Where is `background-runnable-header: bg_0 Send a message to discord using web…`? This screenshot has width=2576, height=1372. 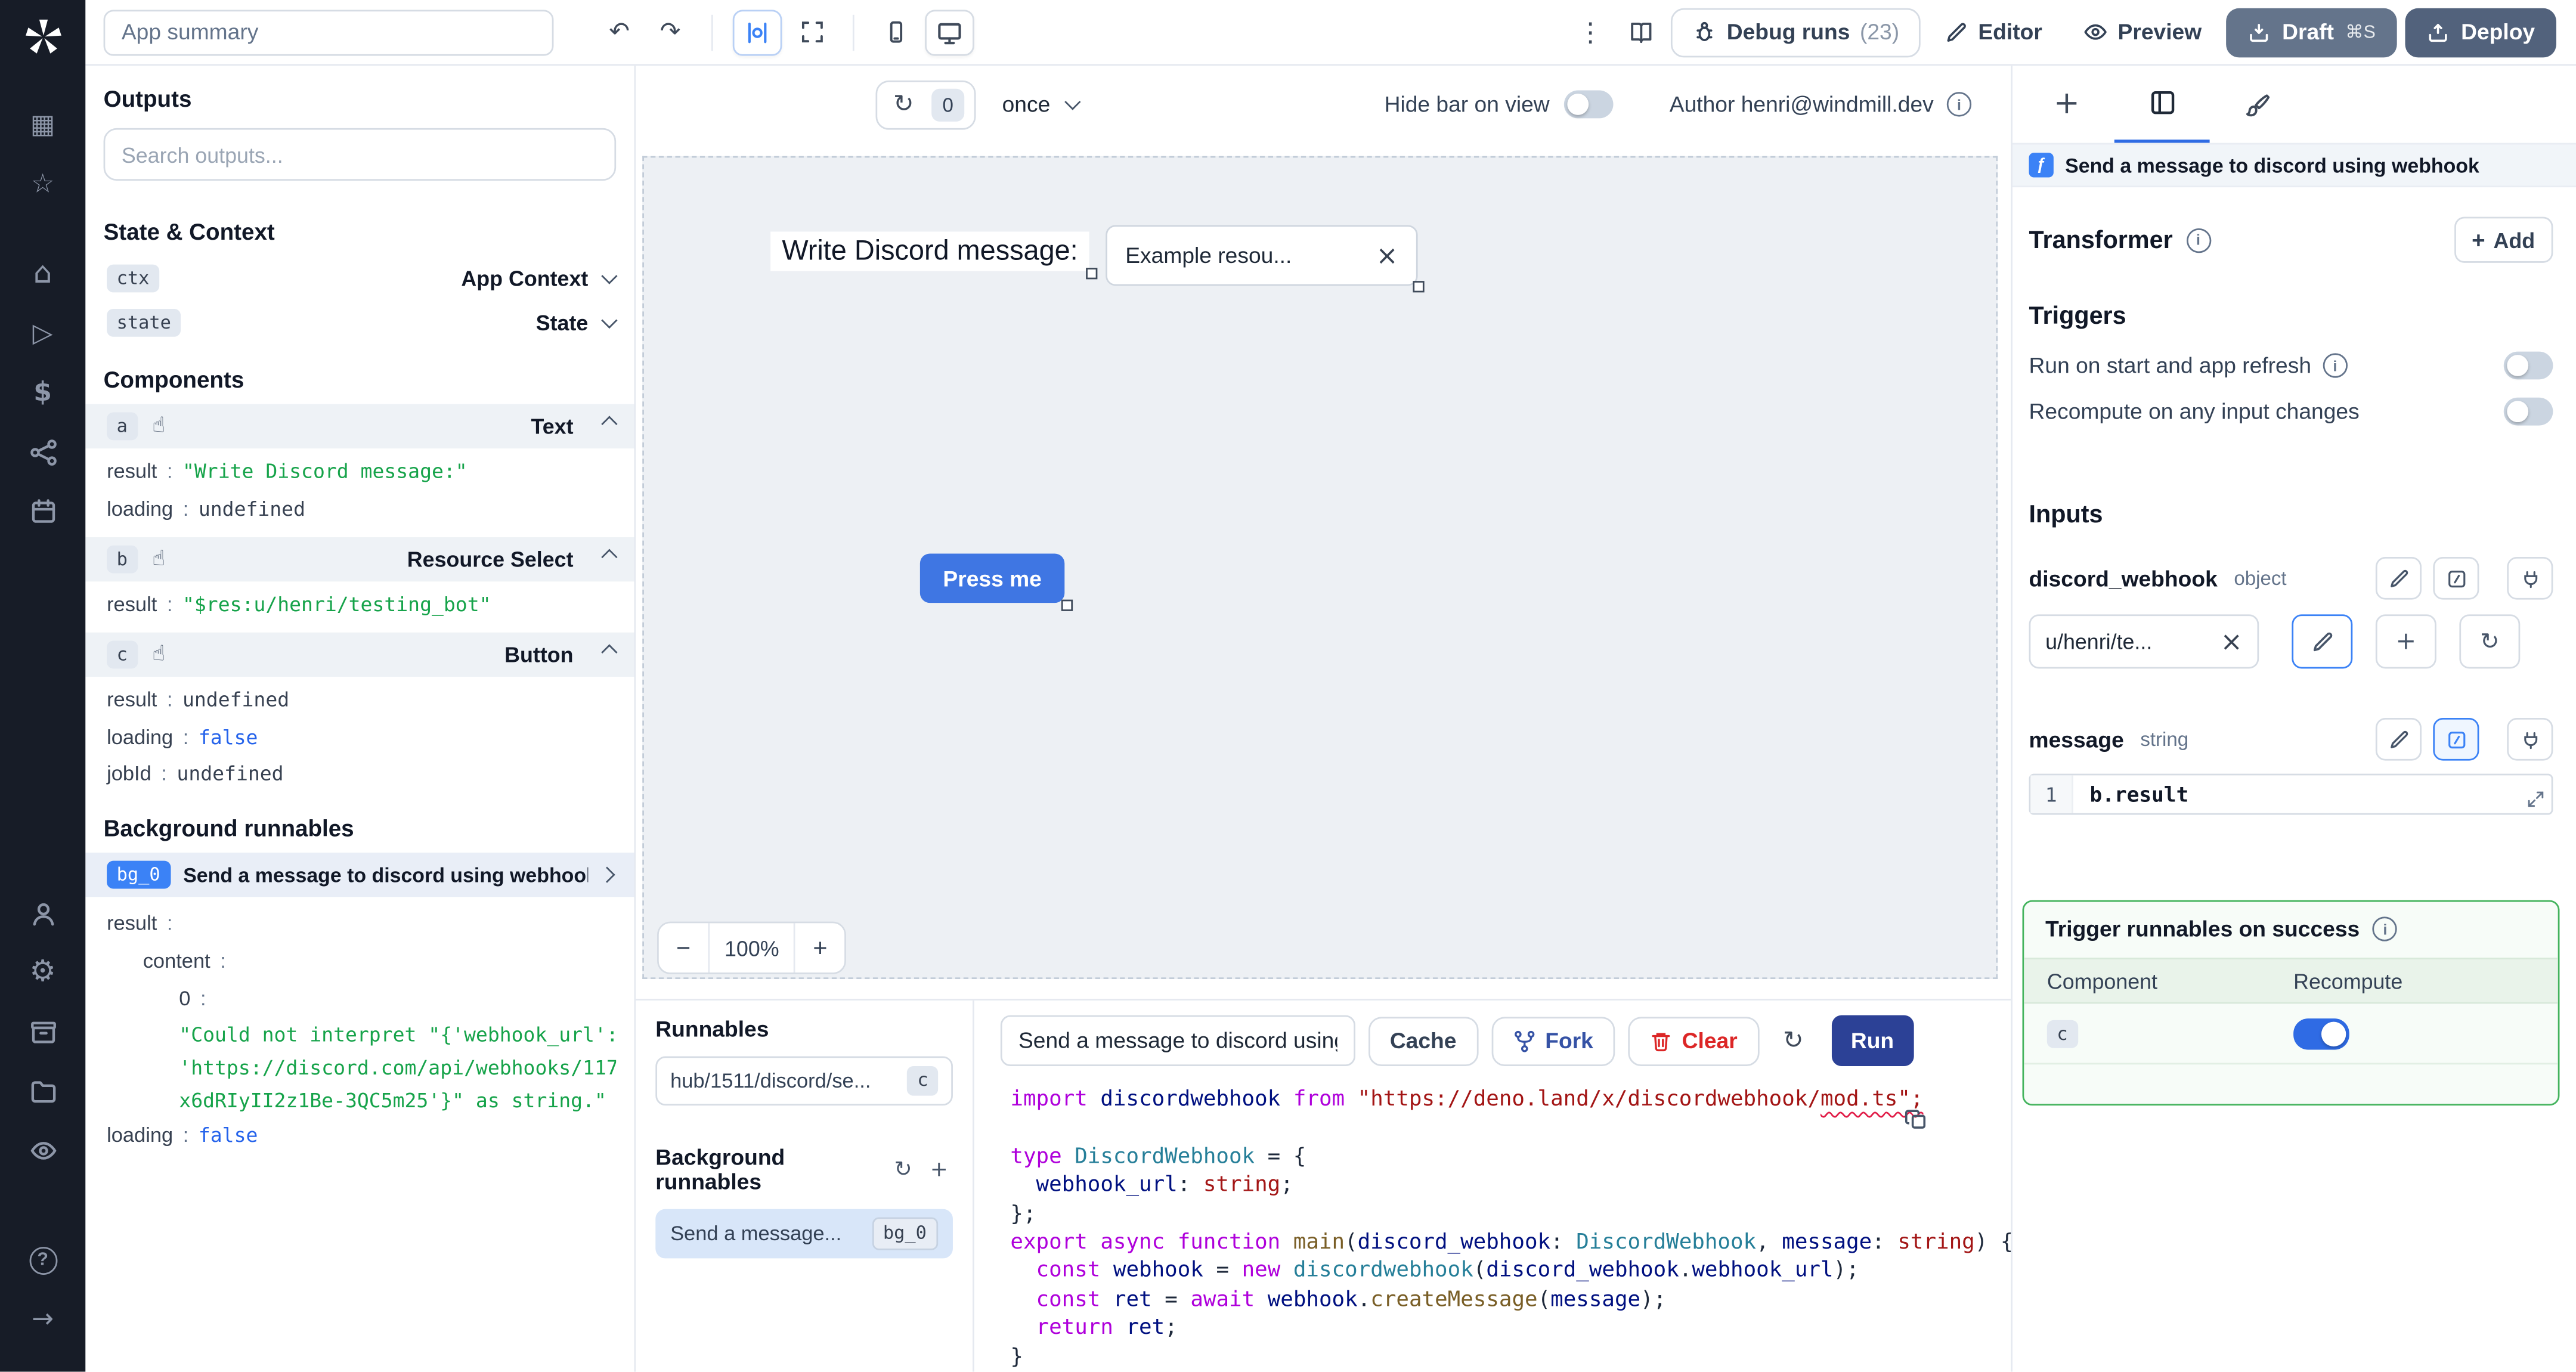 background-runnable-header: bg_0 Send a message to discord using web… is located at coordinates (360, 875).